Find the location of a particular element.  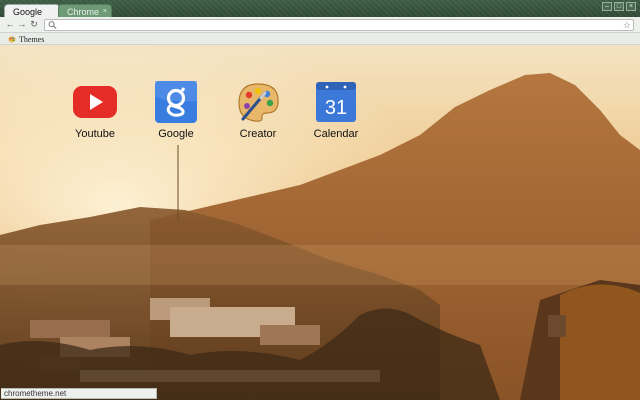

app-label: Youtube is located at coordinates (95, 134).